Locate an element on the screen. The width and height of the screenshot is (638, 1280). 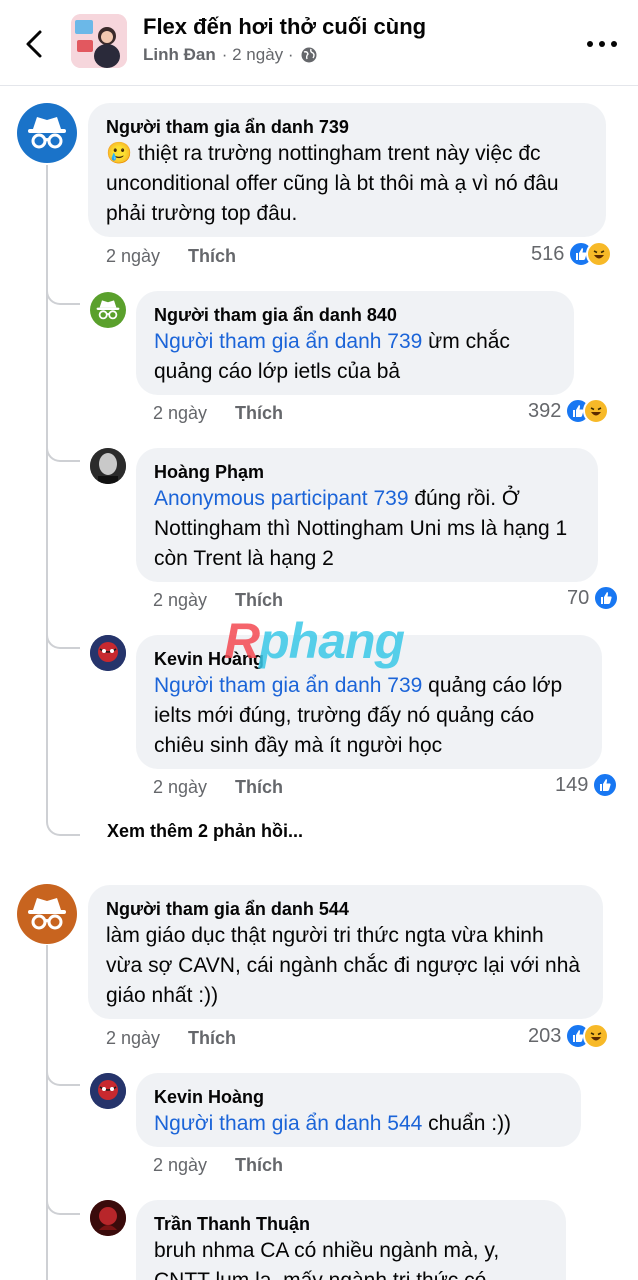
reaction-count: 149 is located at coordinates (572, 784).